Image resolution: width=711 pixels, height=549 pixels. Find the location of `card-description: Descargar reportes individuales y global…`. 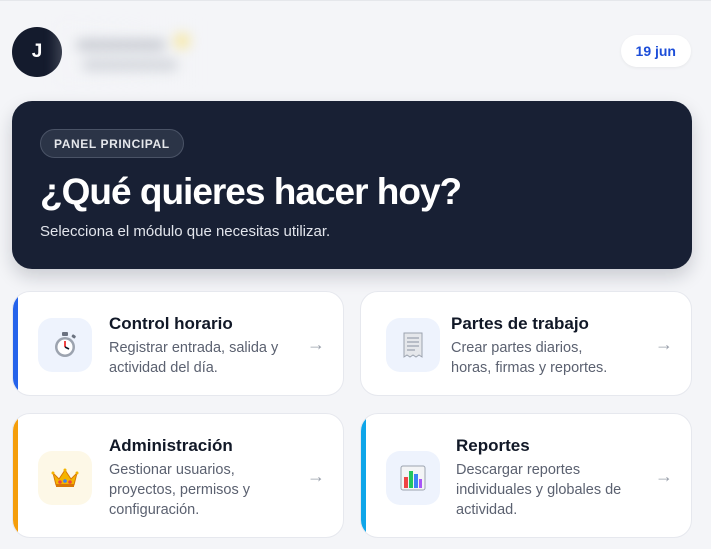

card-description: Descargar reportes individuales y global… is located at coordinates (539, 490).